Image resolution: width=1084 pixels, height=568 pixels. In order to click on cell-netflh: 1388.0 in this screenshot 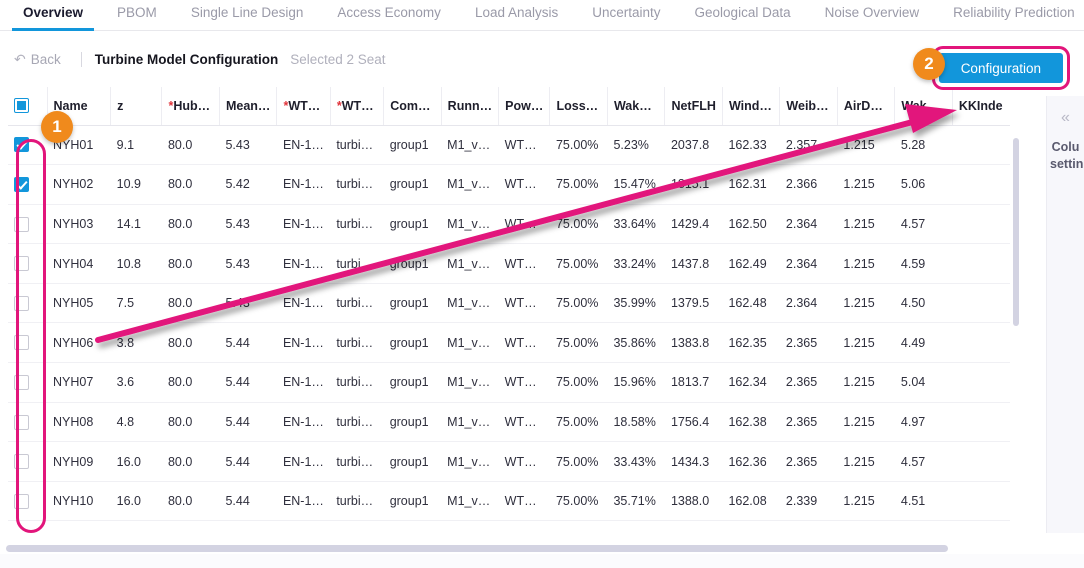, I will do `click(693, 501)`.